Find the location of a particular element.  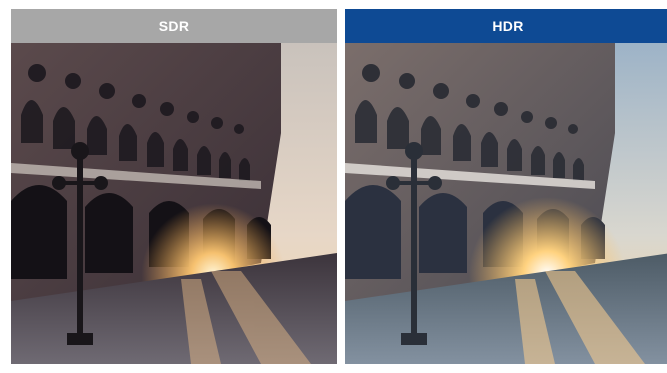

hdr-header: HDR is located at coordinates (506, 26).